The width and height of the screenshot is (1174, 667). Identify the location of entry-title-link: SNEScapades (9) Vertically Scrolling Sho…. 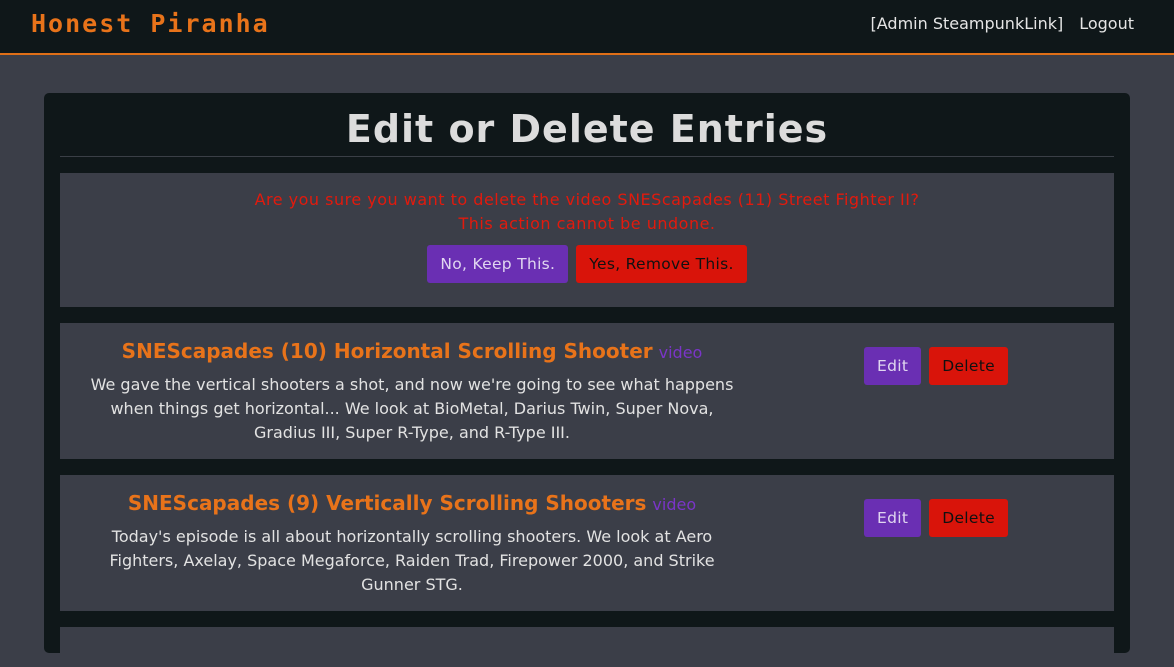
(387, 503).